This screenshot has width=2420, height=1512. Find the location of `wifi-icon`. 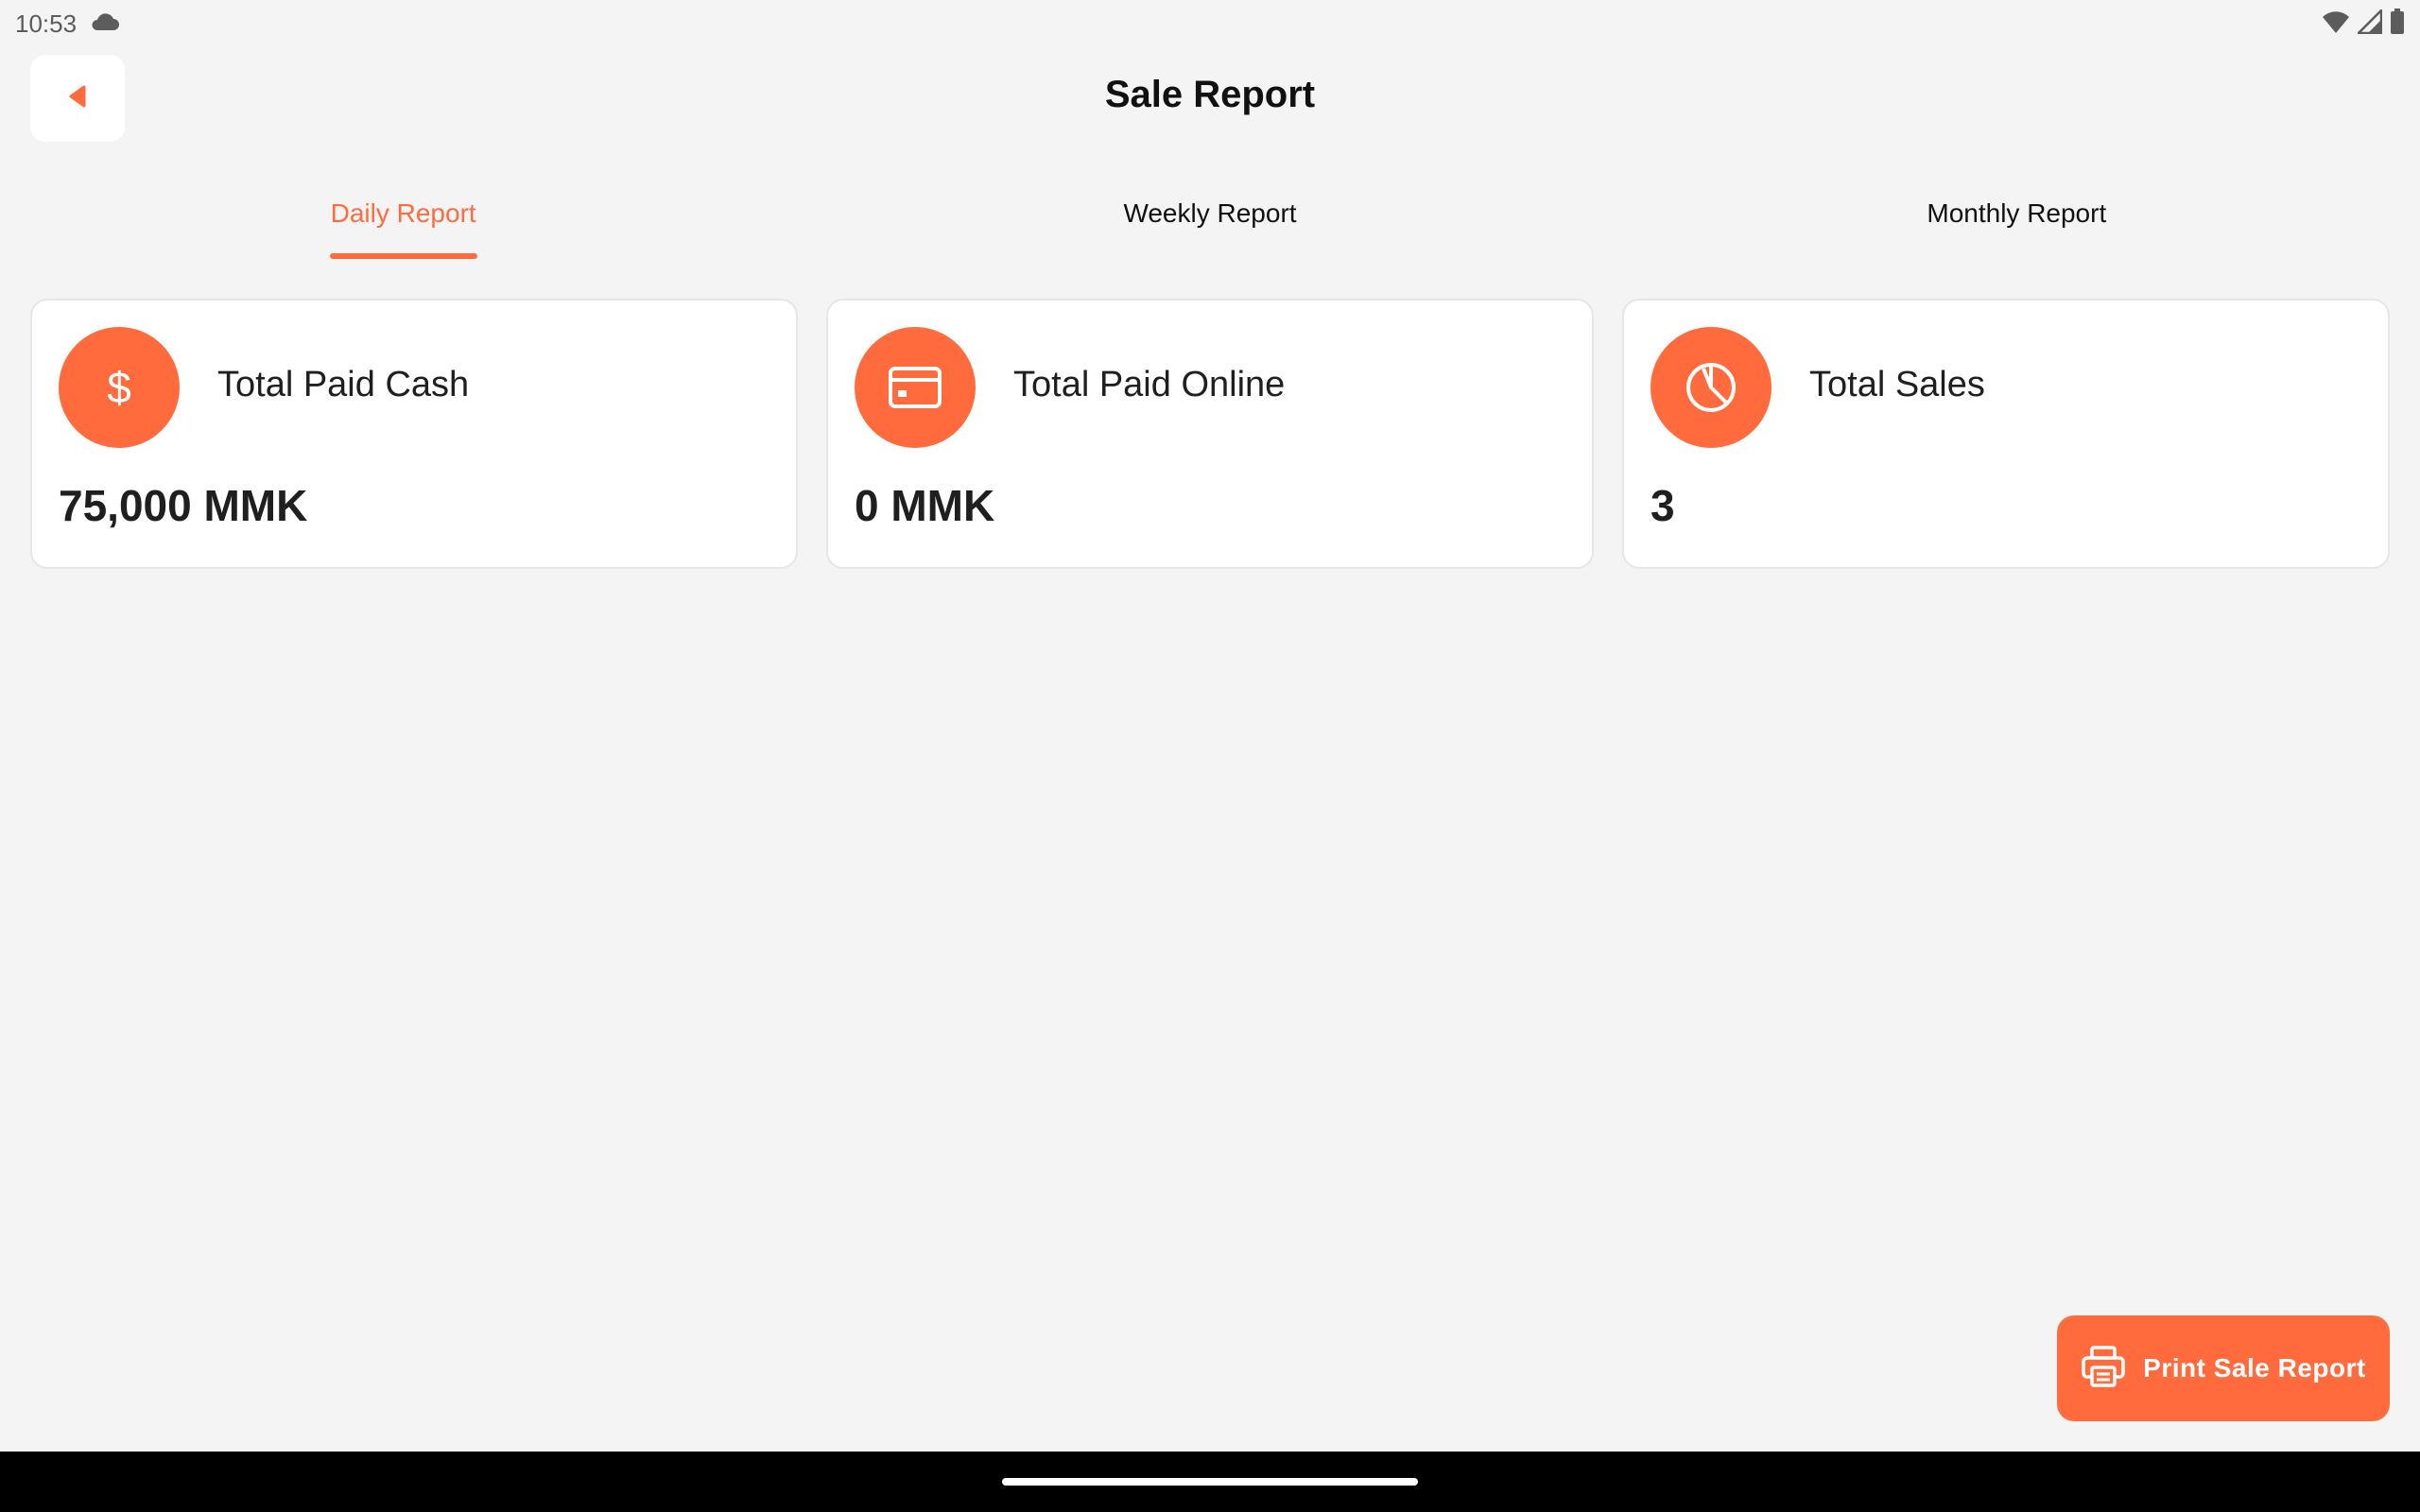

wifi-icon is located at coordinates (2336, 24).